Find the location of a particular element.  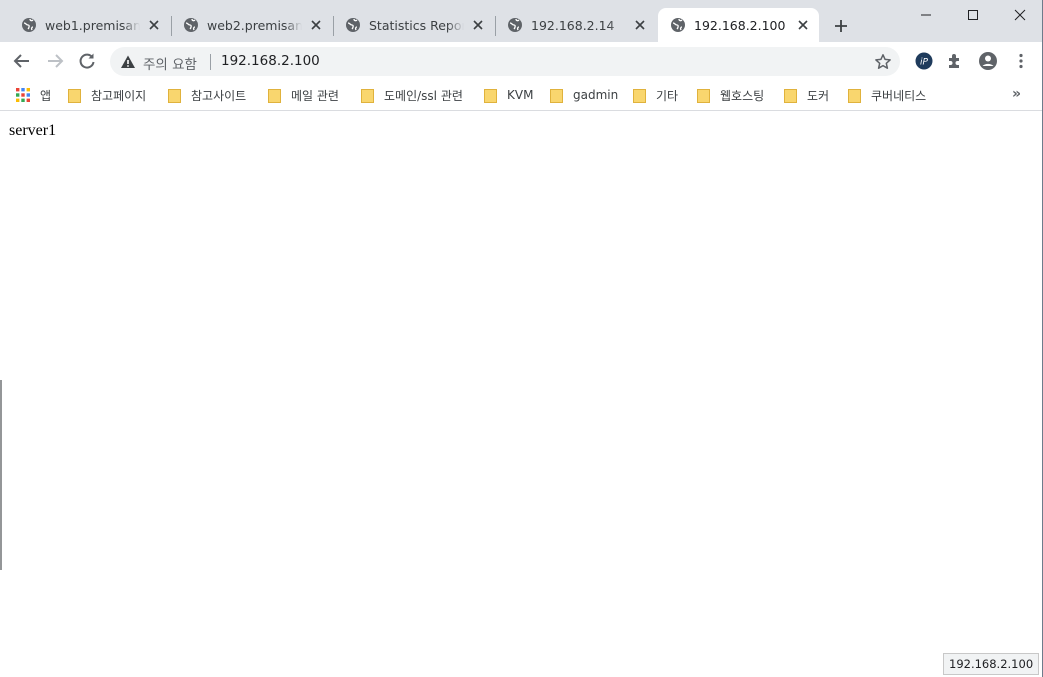

bookmark-folder: KVM is located at coordinates (508, 95).